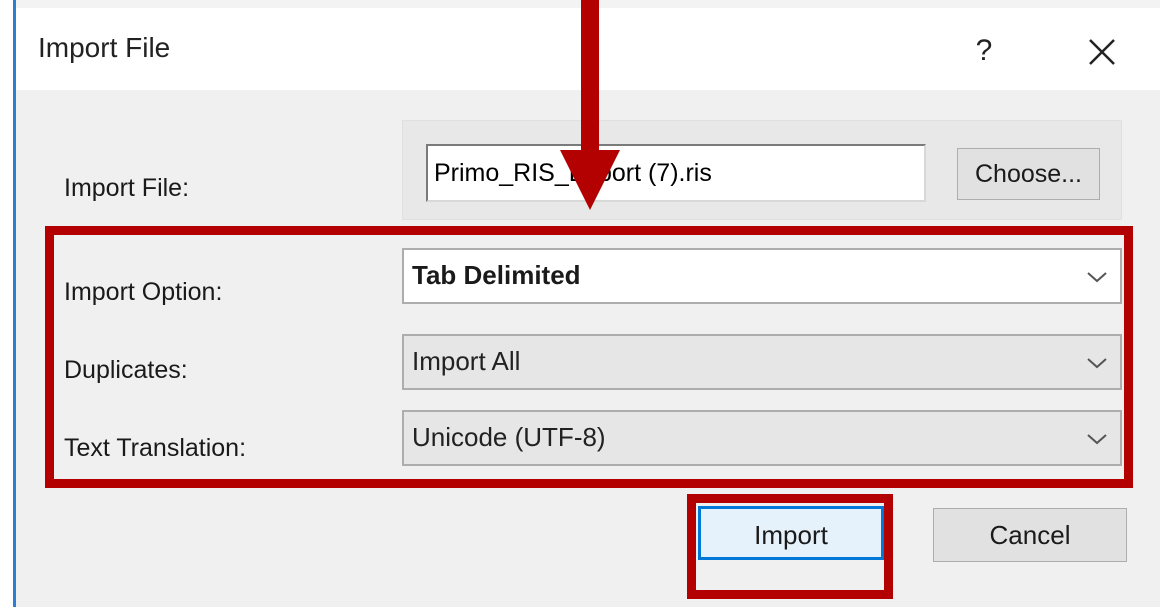 The image size is (1160, 607). What do you see at coordinates (984, 51) in the screenshot?
I see `help-button: ?` at bounding box center [984, 51].